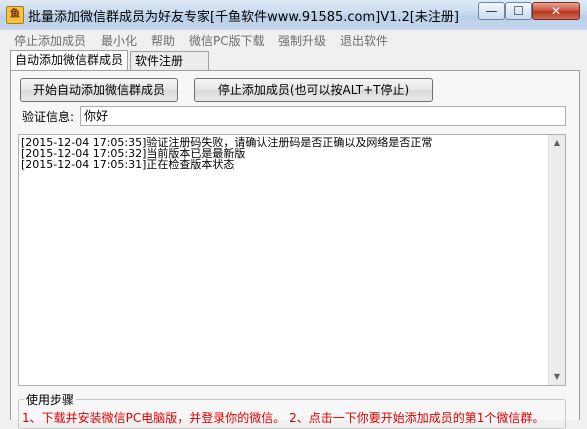 The height and width of the screenshot is (429, 587). Describe the element at coordinates (323, 116) in the screenshot. I see `verify-input: 你好` at that location.